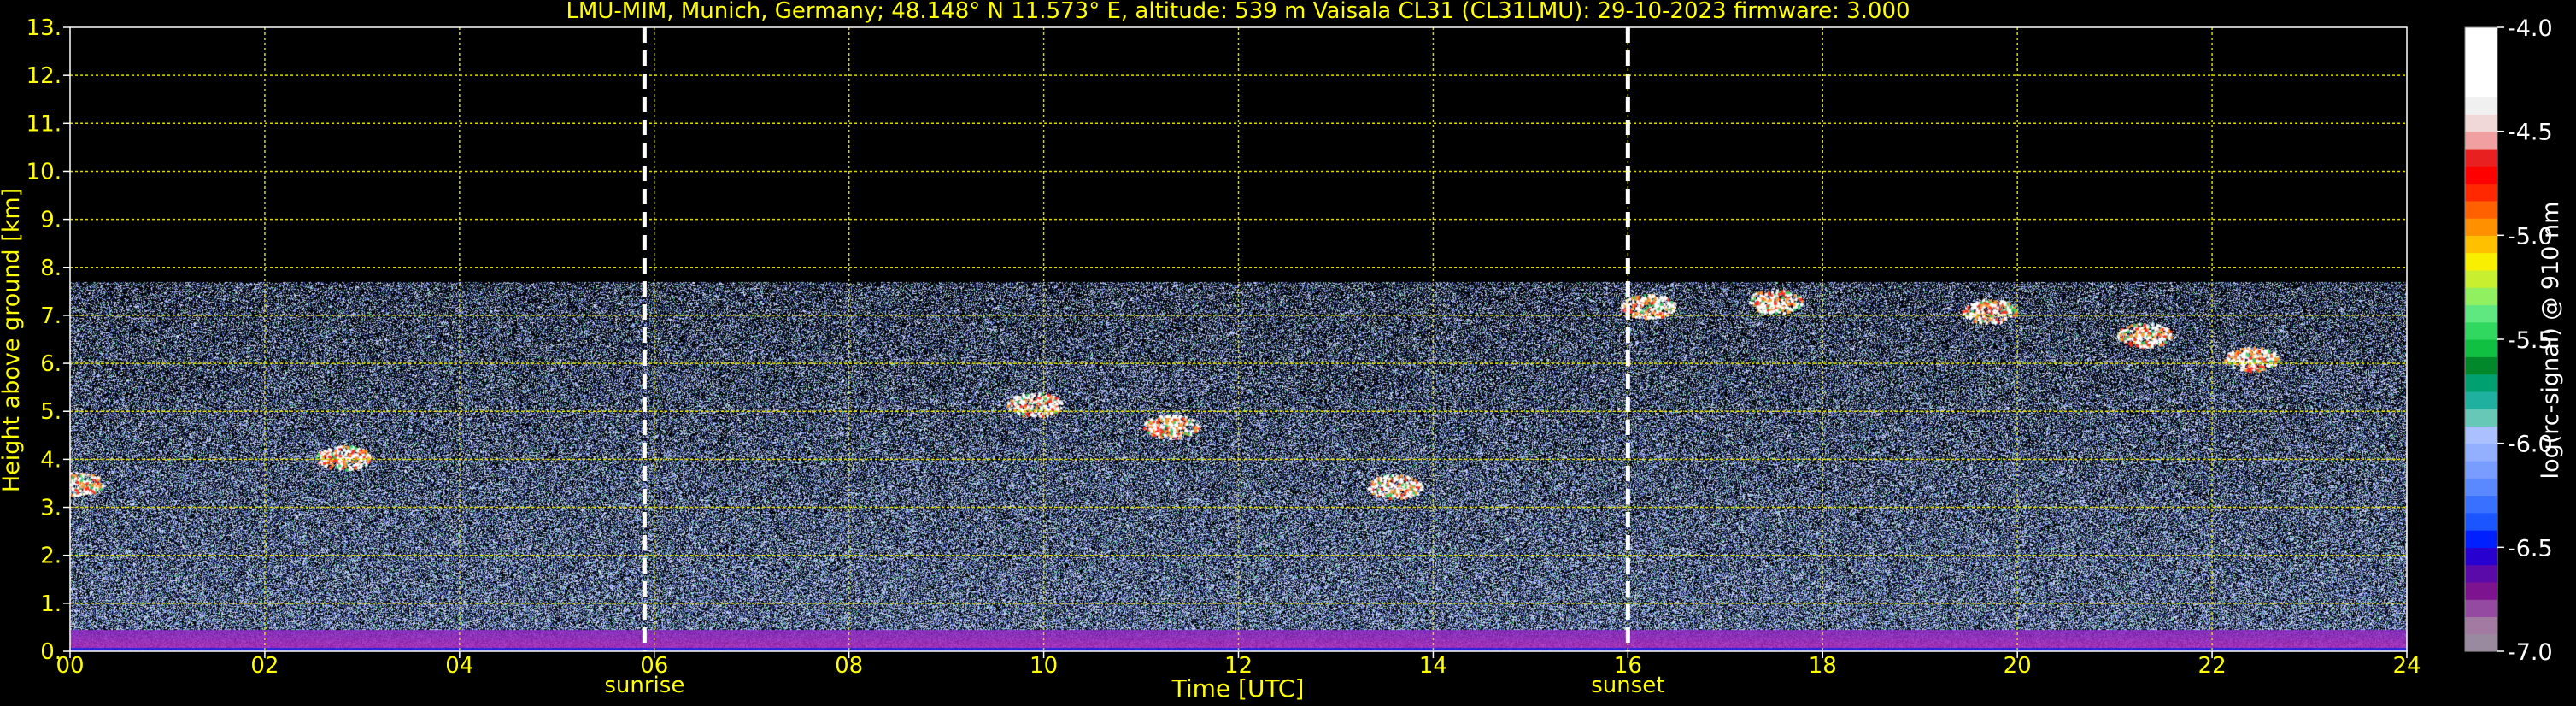 The height and width of the screenshot is (706, 2576). I want to click on y-tick-label: 0., so click(51, 652).